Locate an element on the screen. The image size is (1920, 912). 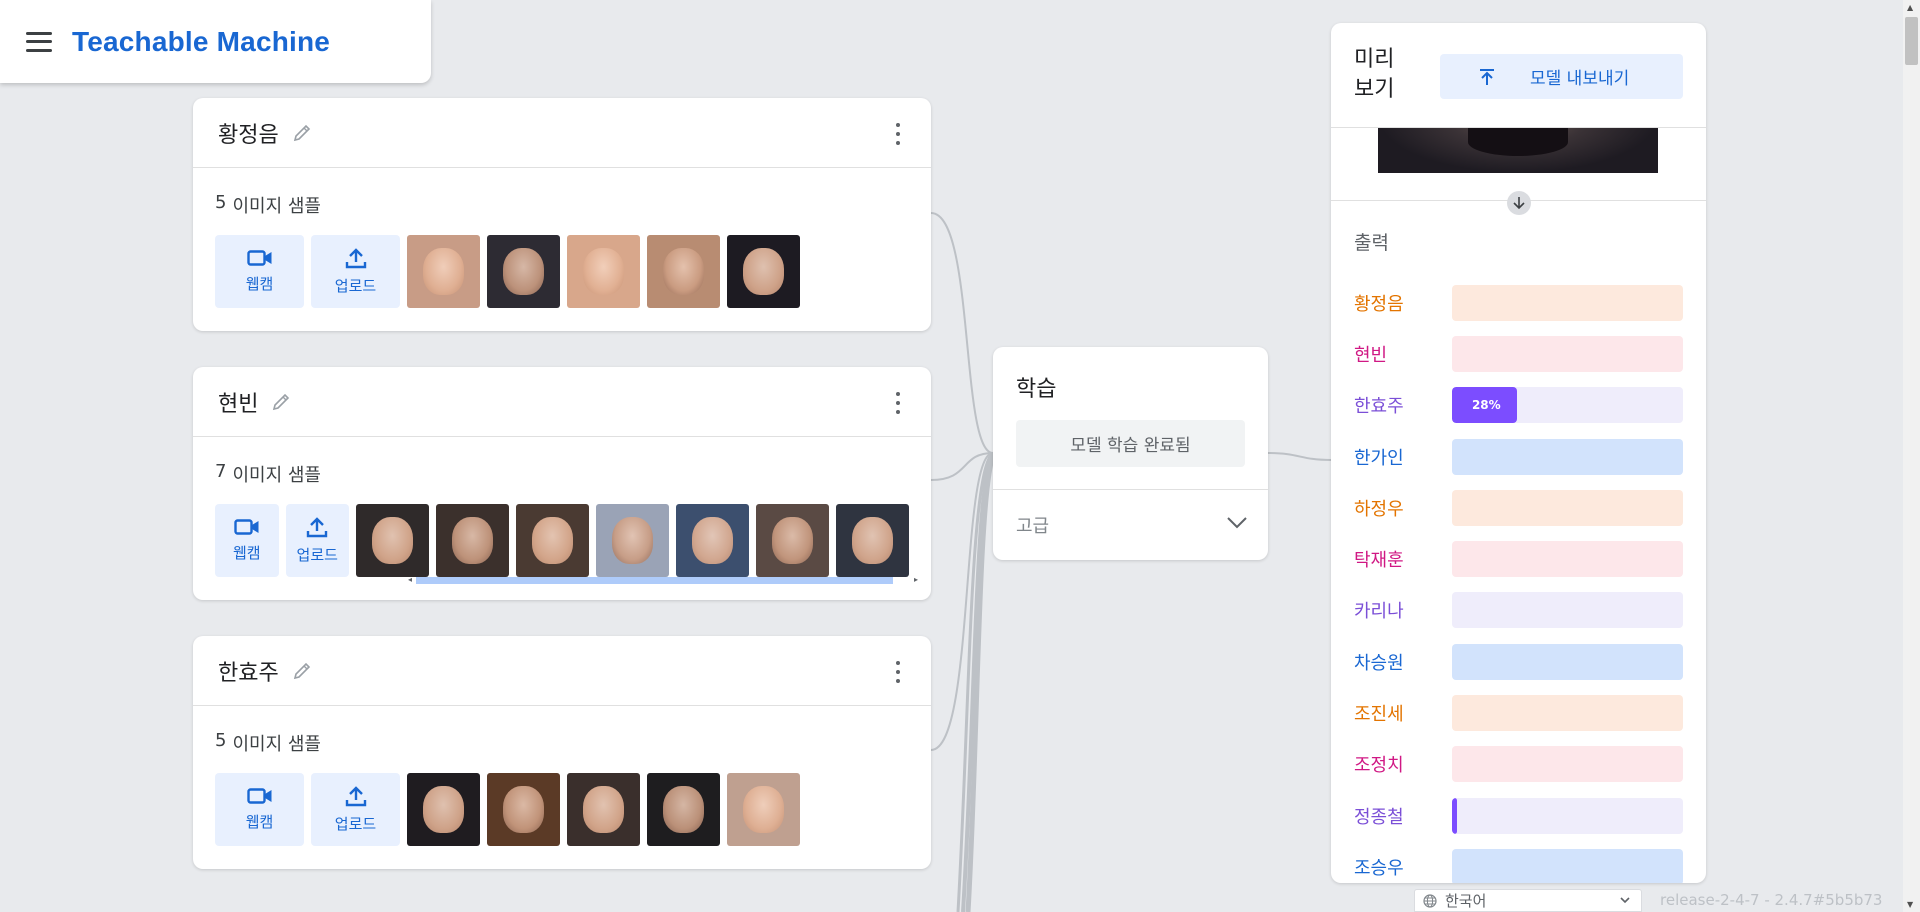
output-row: 조정치 is located at coordinates (1518, 764).